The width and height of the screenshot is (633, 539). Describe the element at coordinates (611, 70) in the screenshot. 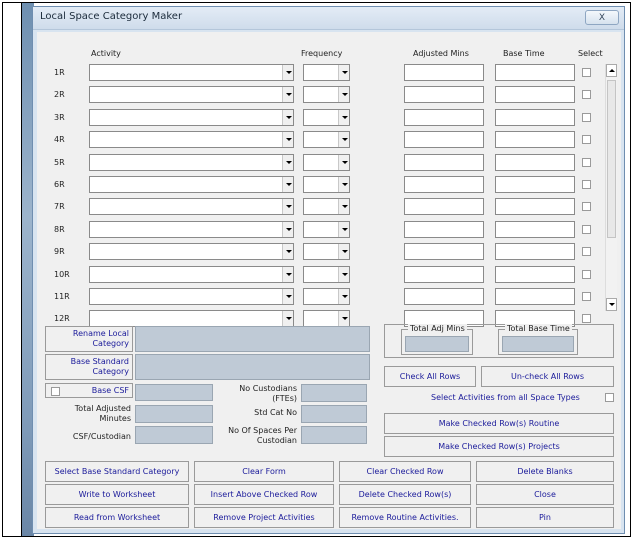

I see `scroll-up-arrow-icon` at that location.